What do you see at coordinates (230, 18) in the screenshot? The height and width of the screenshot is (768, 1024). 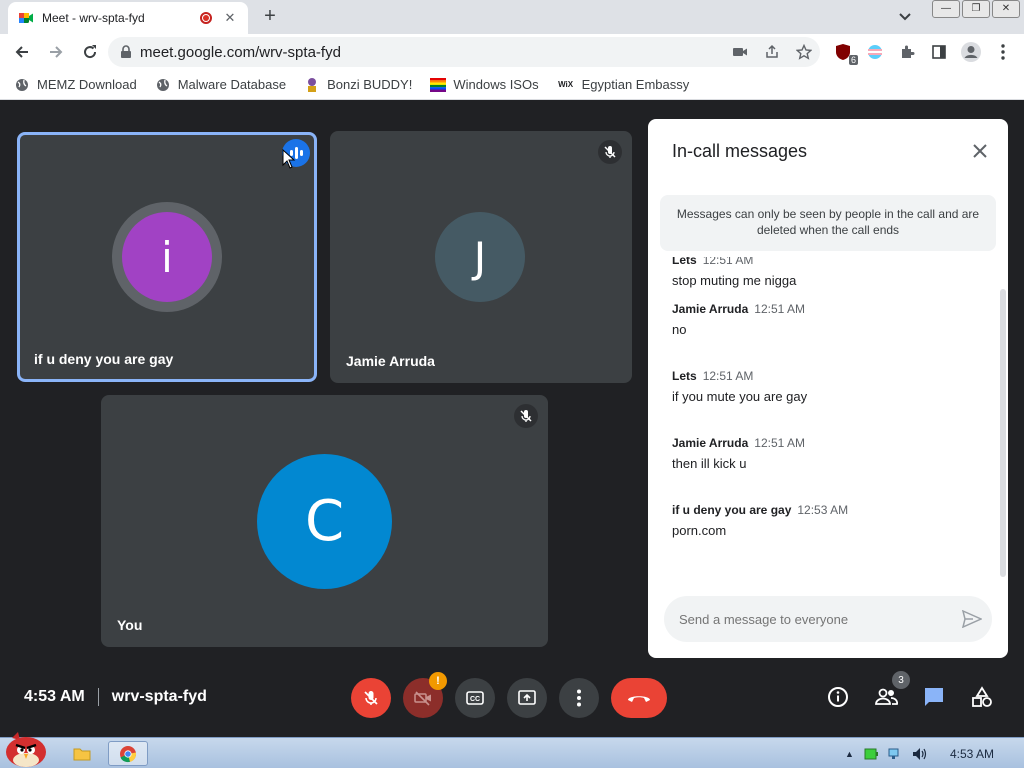 I see `close-tab-icon: ✕` at bounding box center [230, 18].